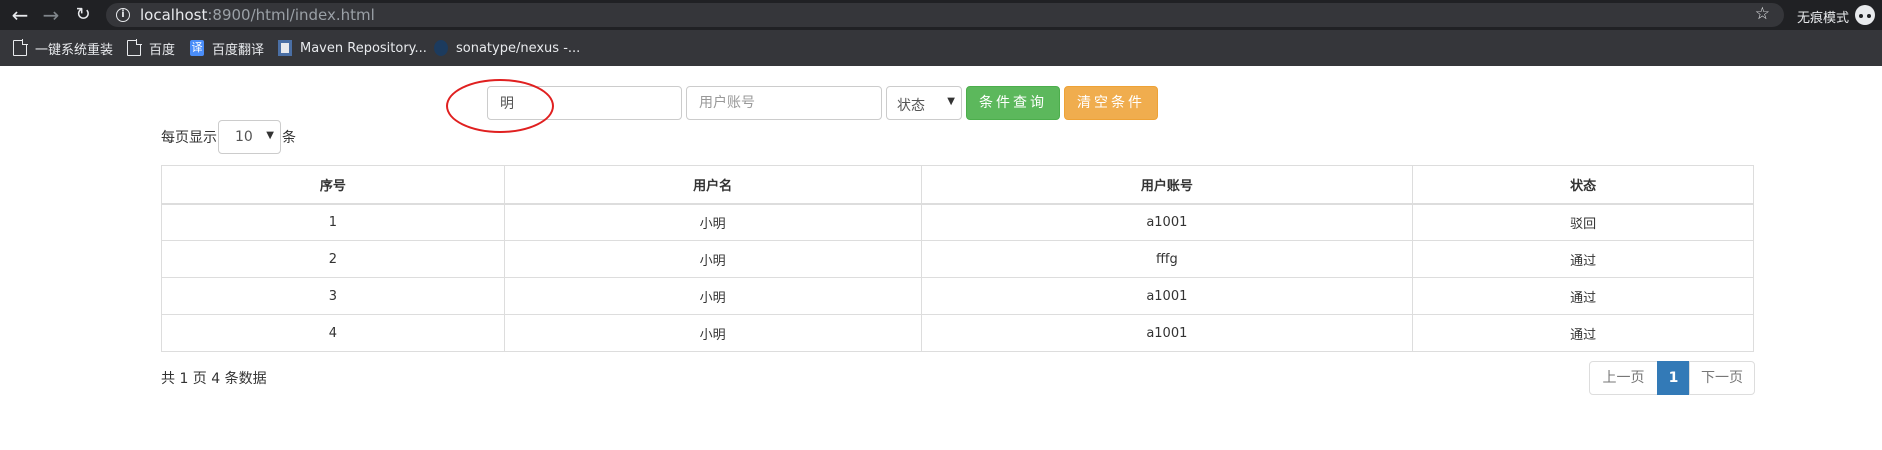 The width and height of the screenshot is (1882, 450). I want to click on status-select-value: 状态, so click(911, 106).